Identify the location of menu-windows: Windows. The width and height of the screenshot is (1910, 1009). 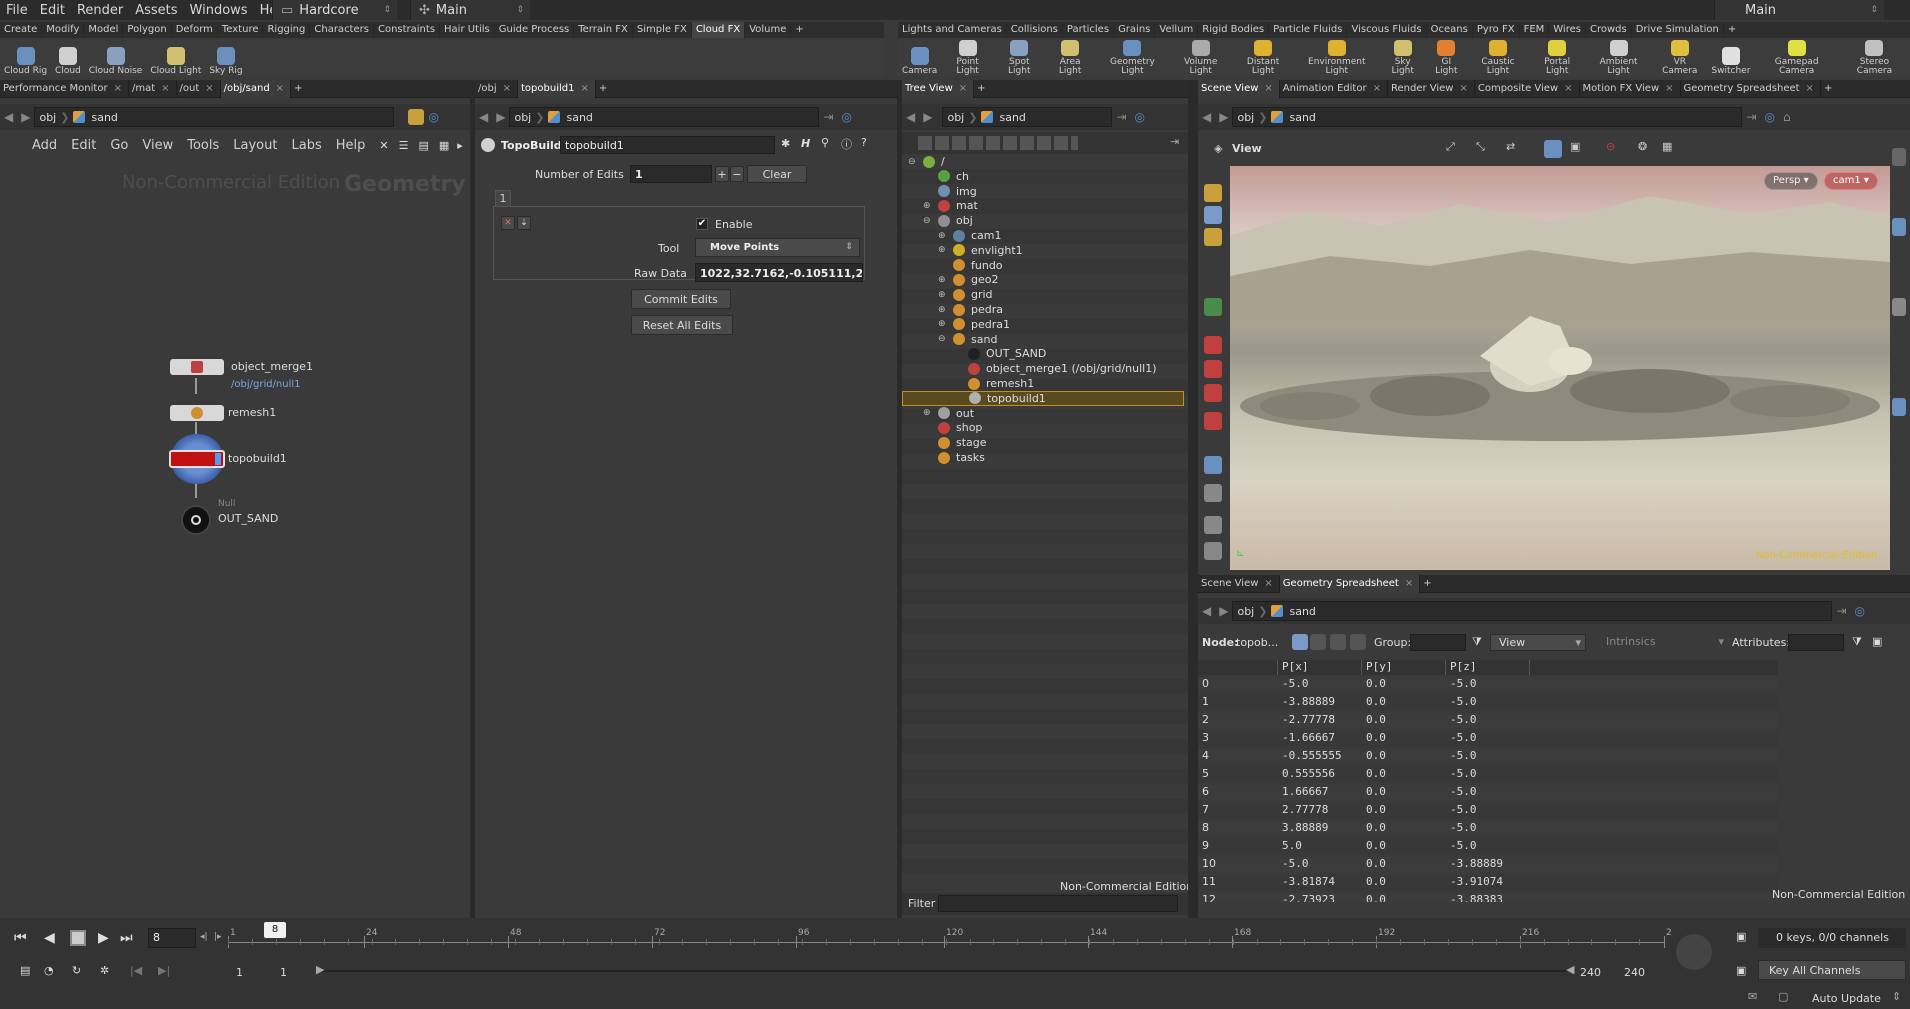
(219, 10).